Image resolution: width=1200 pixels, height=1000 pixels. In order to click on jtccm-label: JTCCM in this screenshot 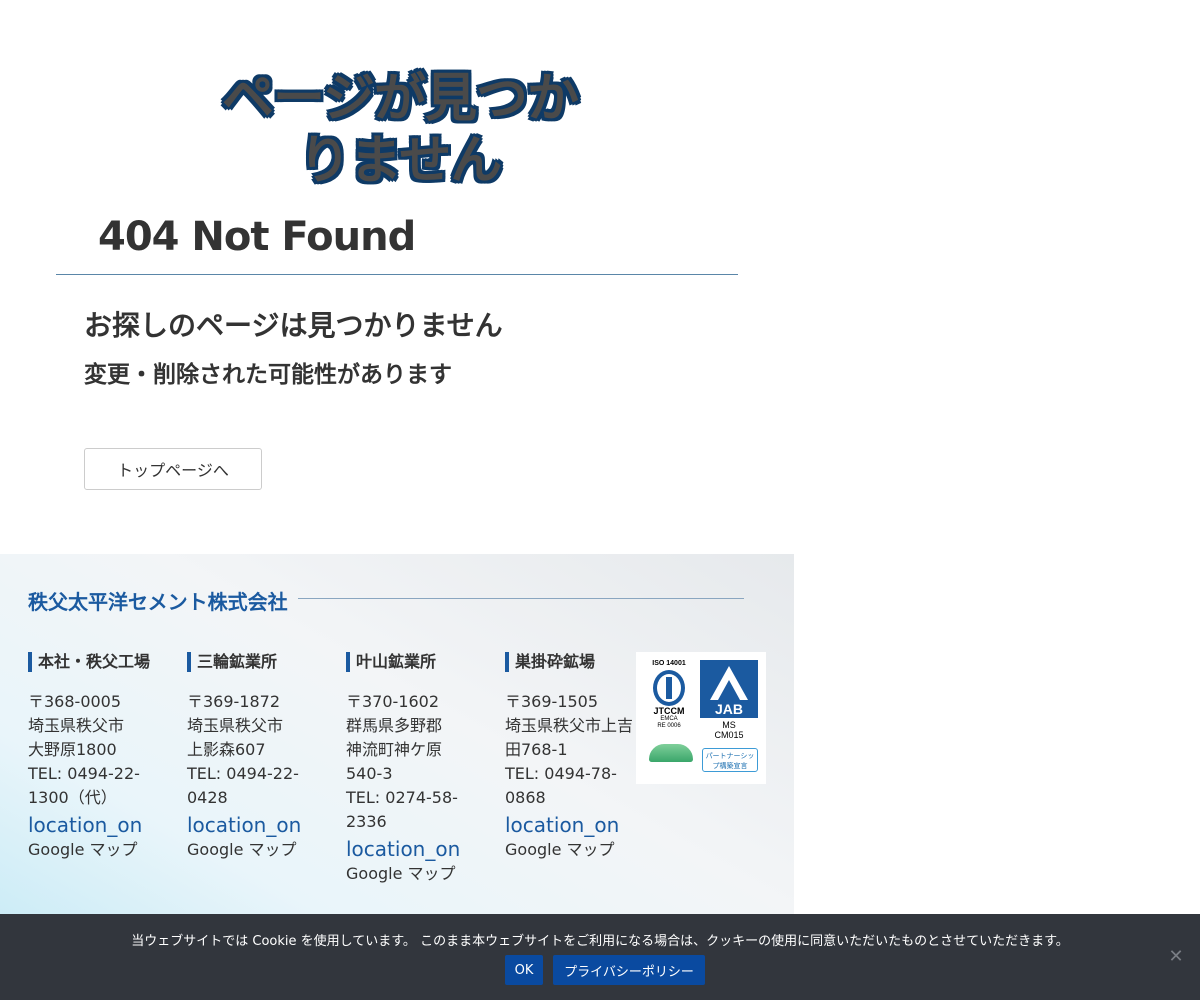, I will do `click(669, 711)`.